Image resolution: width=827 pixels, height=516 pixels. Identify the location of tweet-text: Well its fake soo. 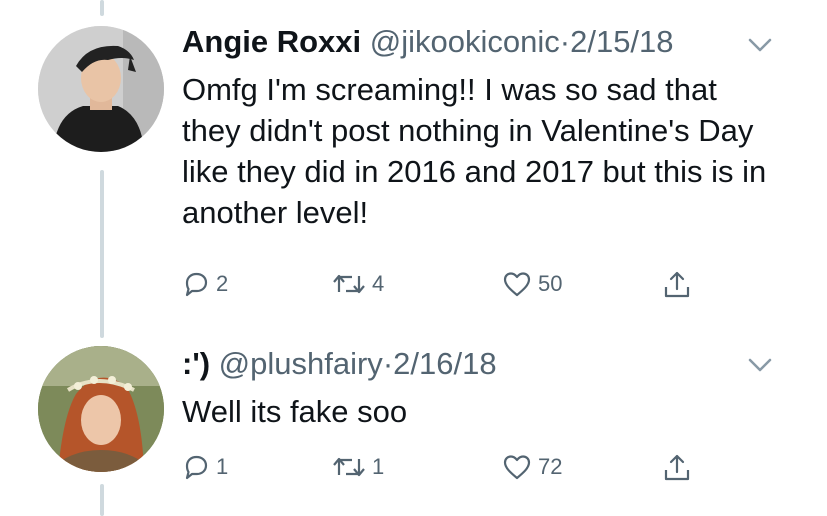
(295, 411).